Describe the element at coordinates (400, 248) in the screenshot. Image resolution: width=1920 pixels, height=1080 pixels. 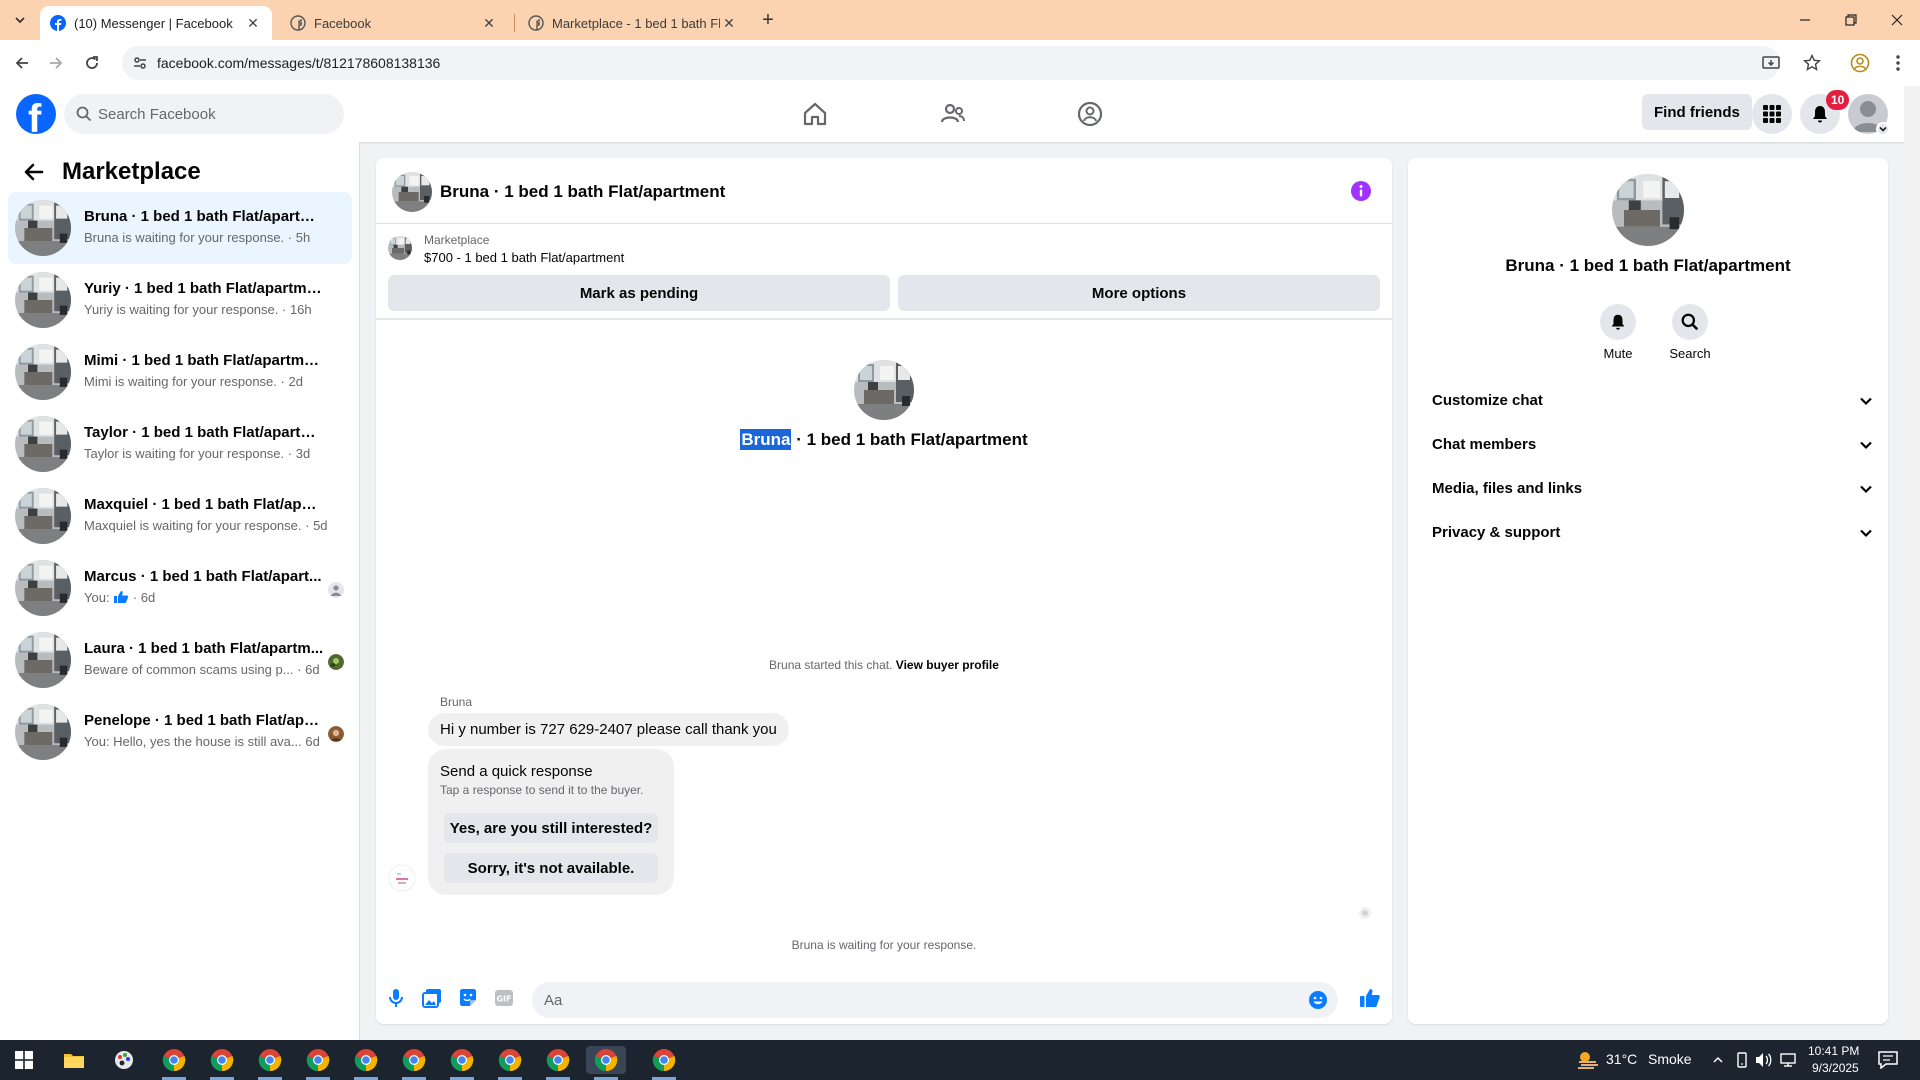
I see `listing-thumbnail` at that location.